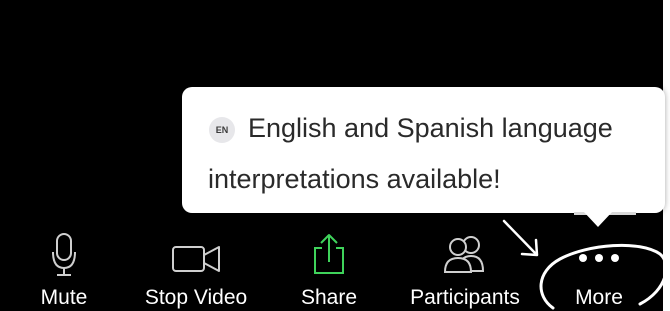 The height and width of the screenshot is (311, 670). What do you see at coordinates (354, 179) in the screenshot?
I see `tooltip-message-line2: interpretations available!` at bounding box center [354, 179].